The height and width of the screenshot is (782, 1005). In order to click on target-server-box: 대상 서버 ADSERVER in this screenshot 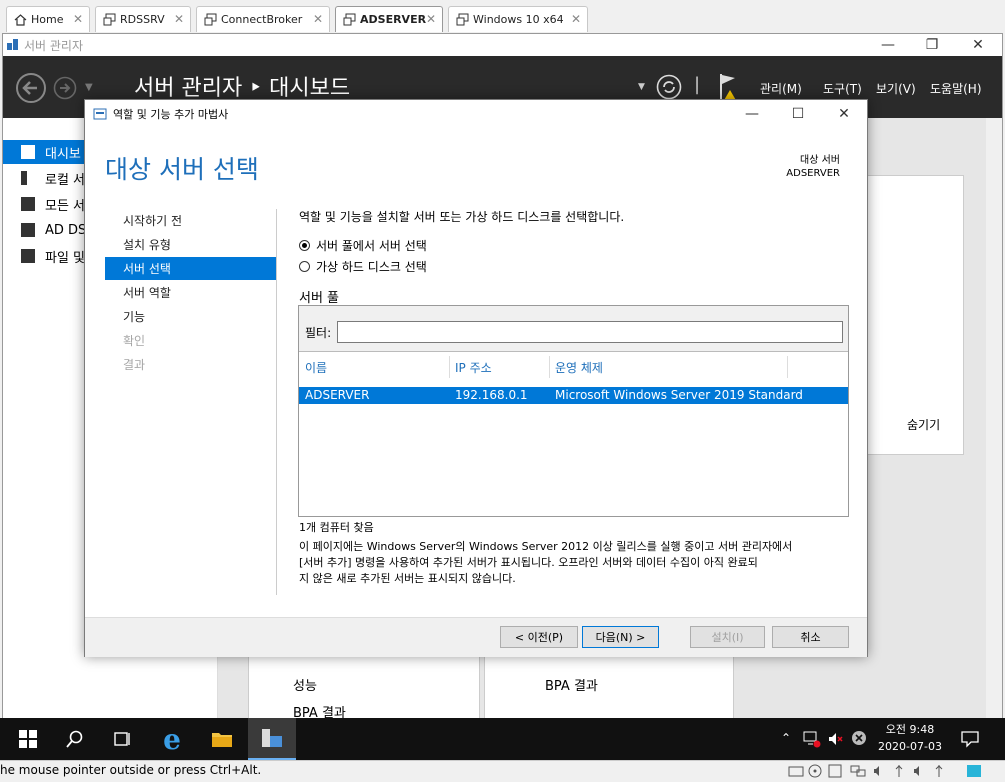, I will do `click(792, 167)`.